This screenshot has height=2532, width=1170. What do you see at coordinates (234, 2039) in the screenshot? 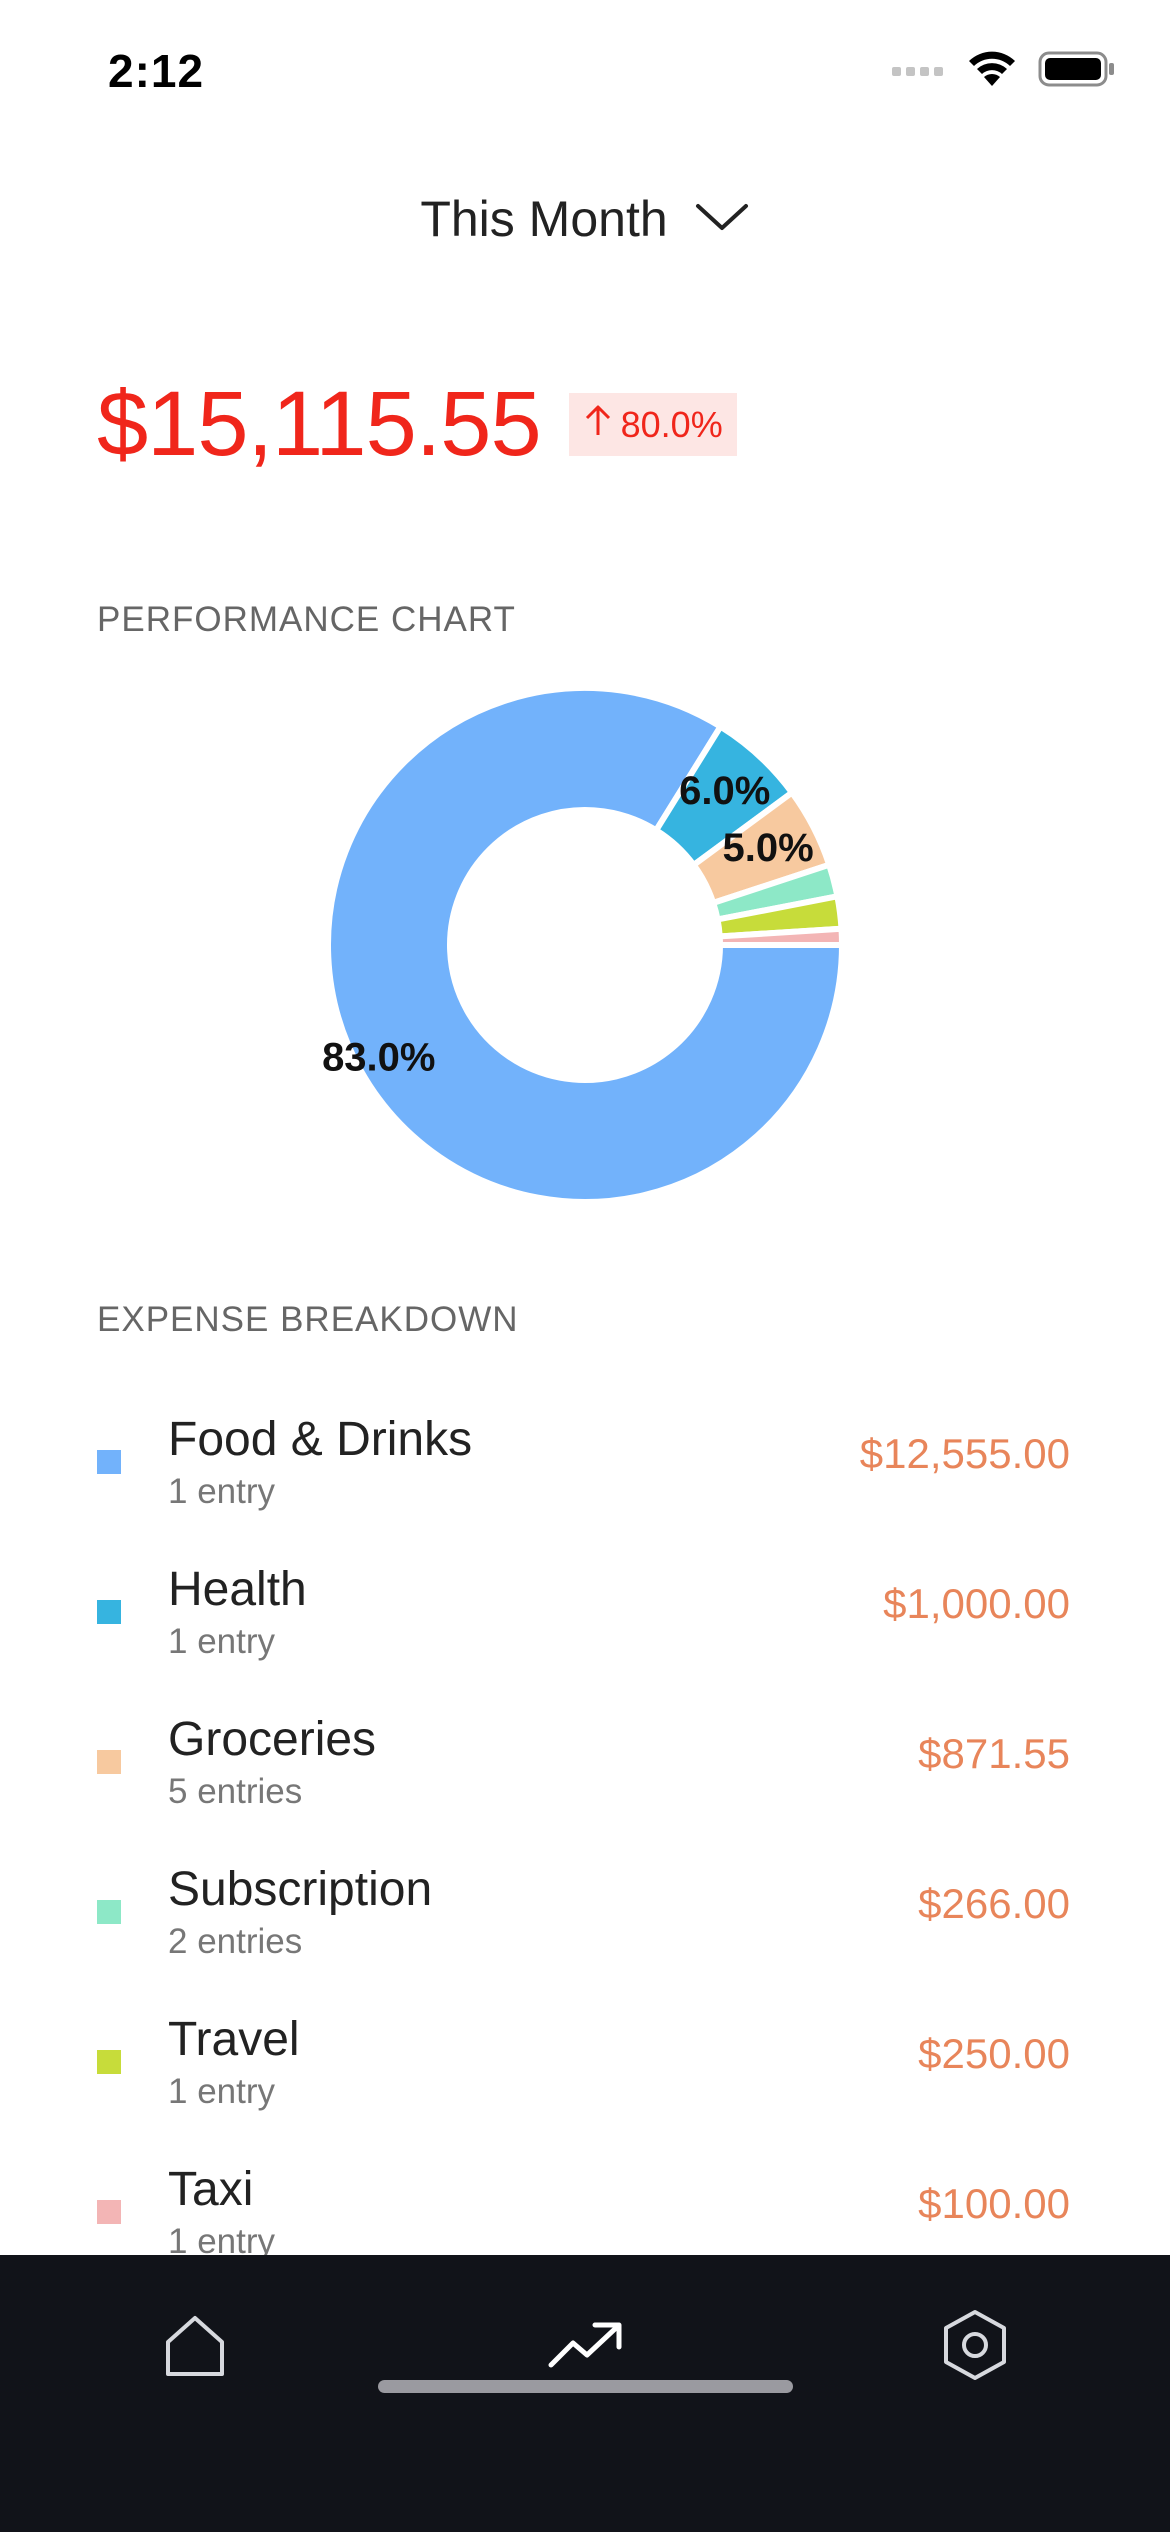
I see `category-name: Travel` at bounding box center [234, 2039].